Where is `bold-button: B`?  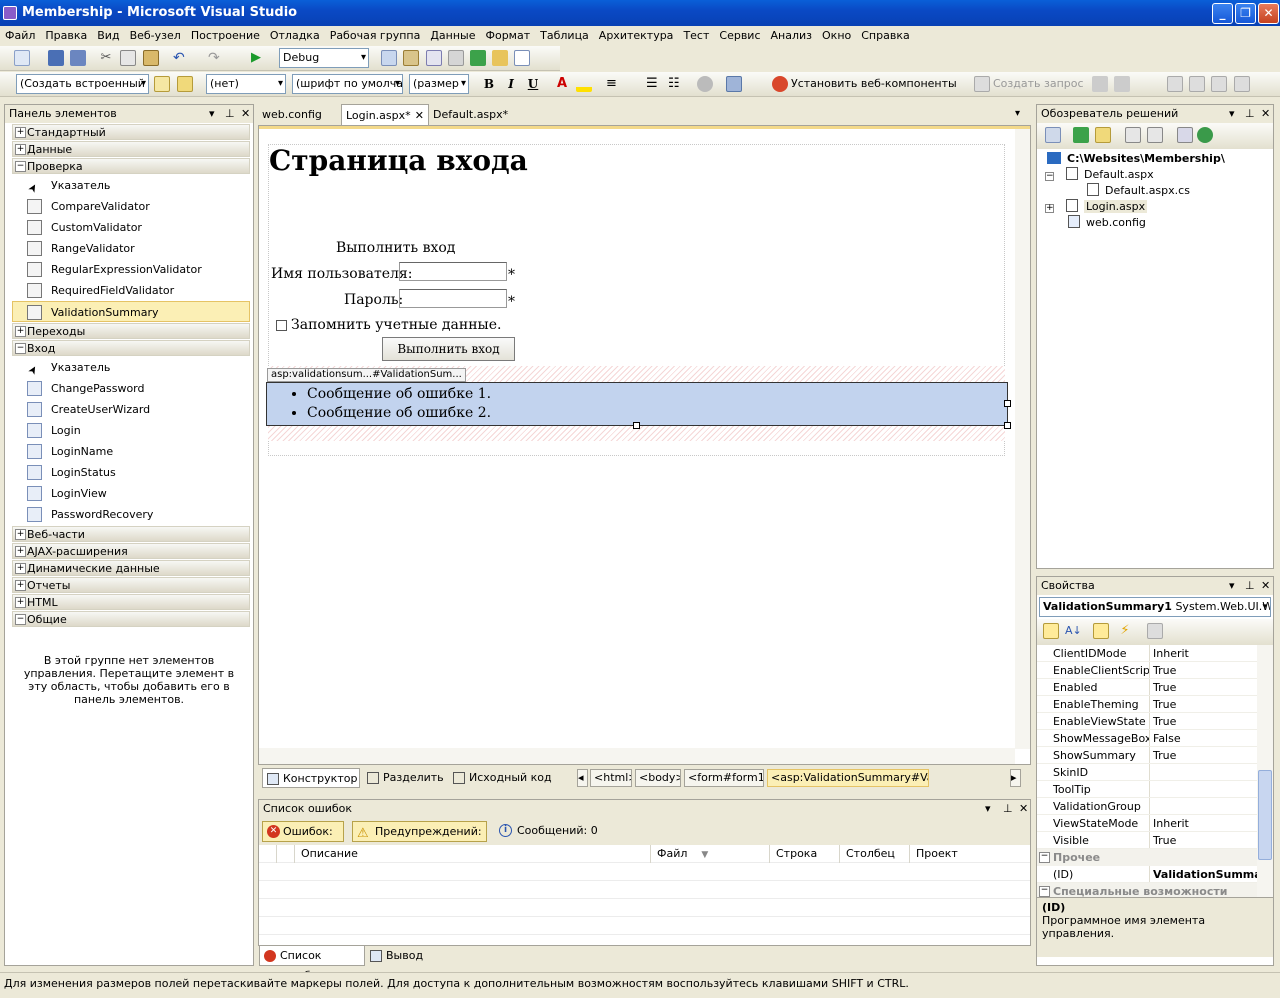
bold-button: B is located at coordinates (489, 84).